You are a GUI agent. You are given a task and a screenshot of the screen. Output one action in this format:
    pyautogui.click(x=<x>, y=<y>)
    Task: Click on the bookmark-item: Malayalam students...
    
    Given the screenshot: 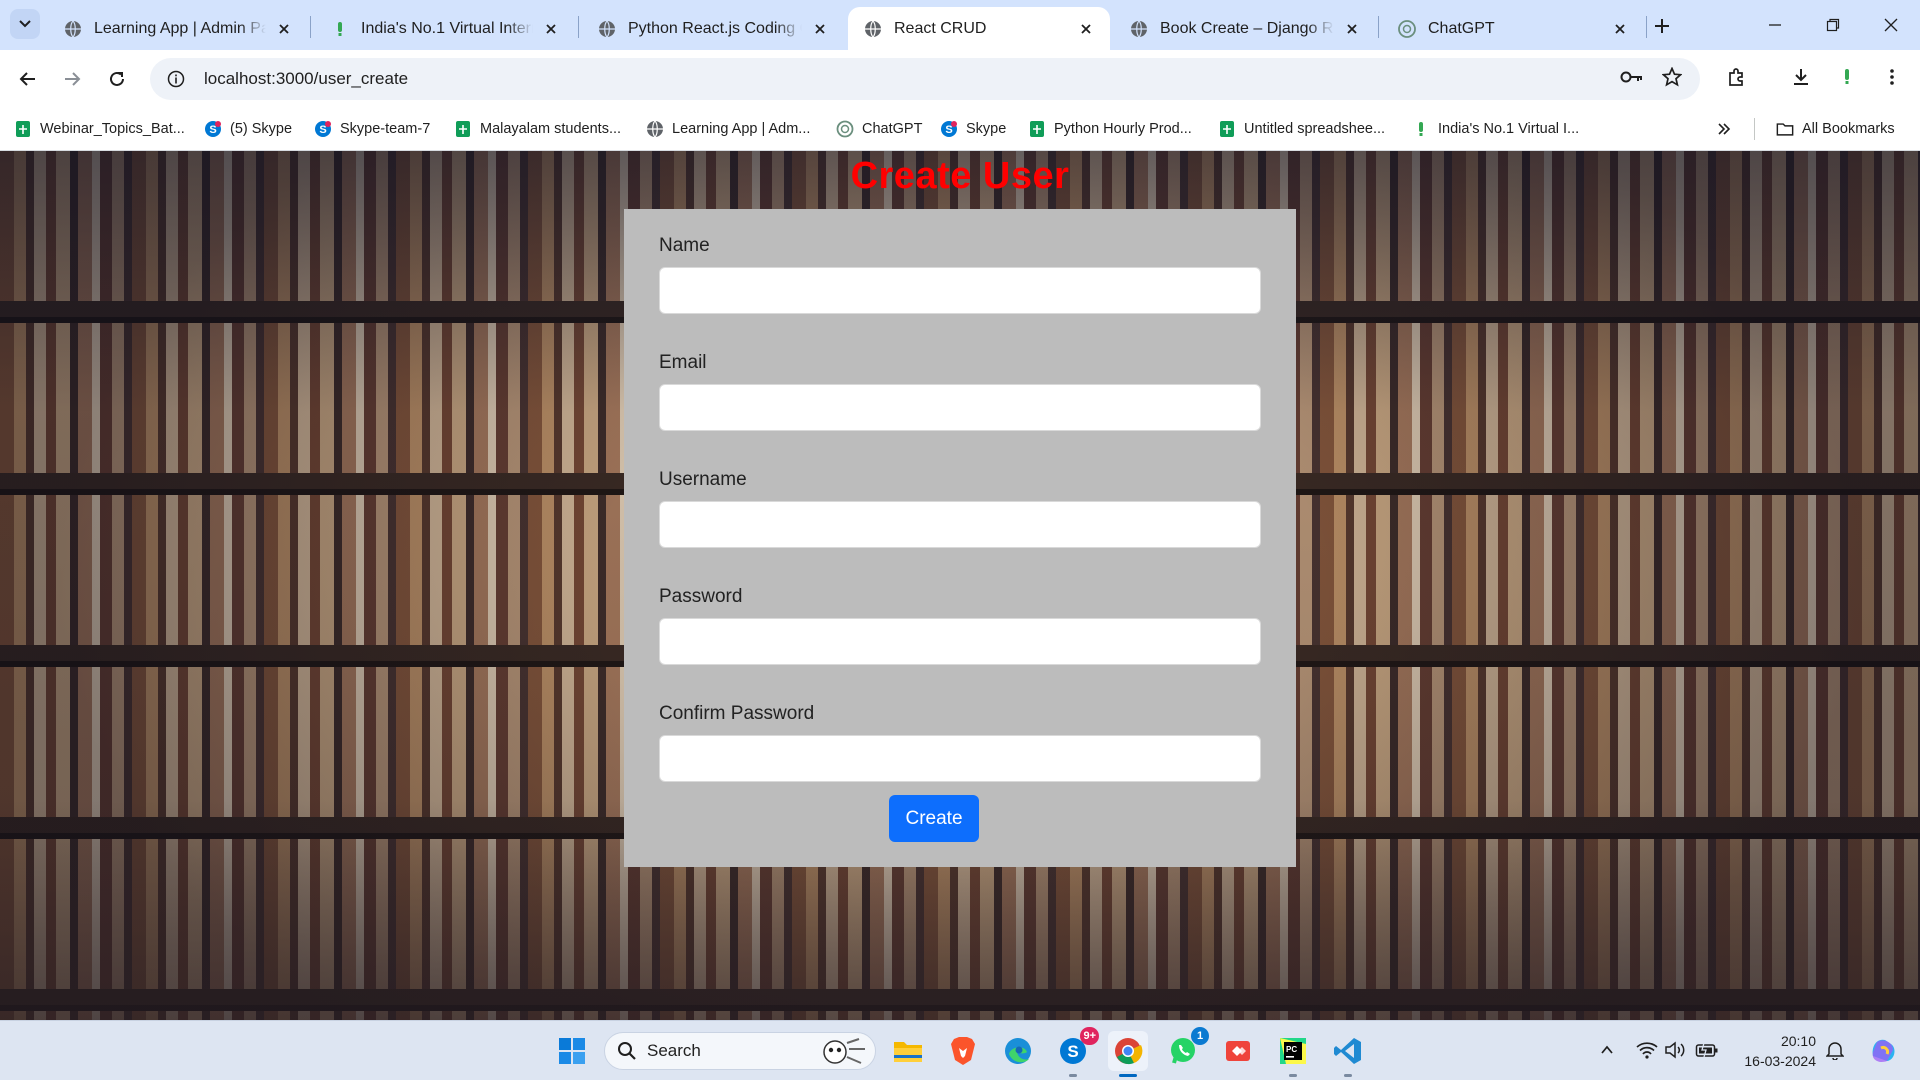 What is the action you would take?
    pyautogui.click(x=537, y=129)
    